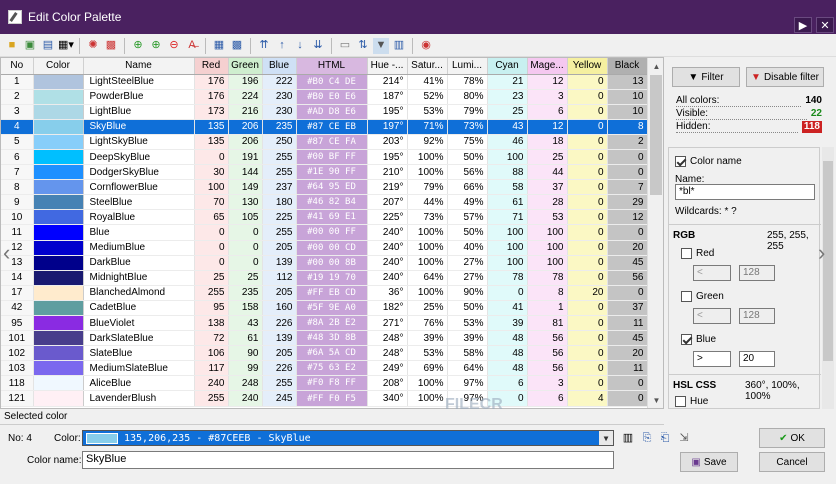 The height and width of the screenshot is (484, 836). What do you see at coordinates (332, 66) in the screenshot?
I see `column-header: HTML` at bounding box center [332, 66].